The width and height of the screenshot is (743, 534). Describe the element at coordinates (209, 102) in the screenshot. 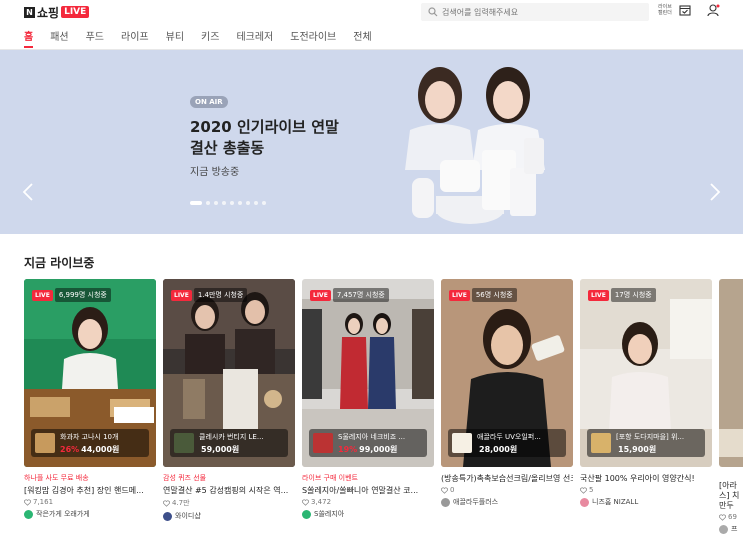

I see `on-air-badge: ON AIR` at that location.